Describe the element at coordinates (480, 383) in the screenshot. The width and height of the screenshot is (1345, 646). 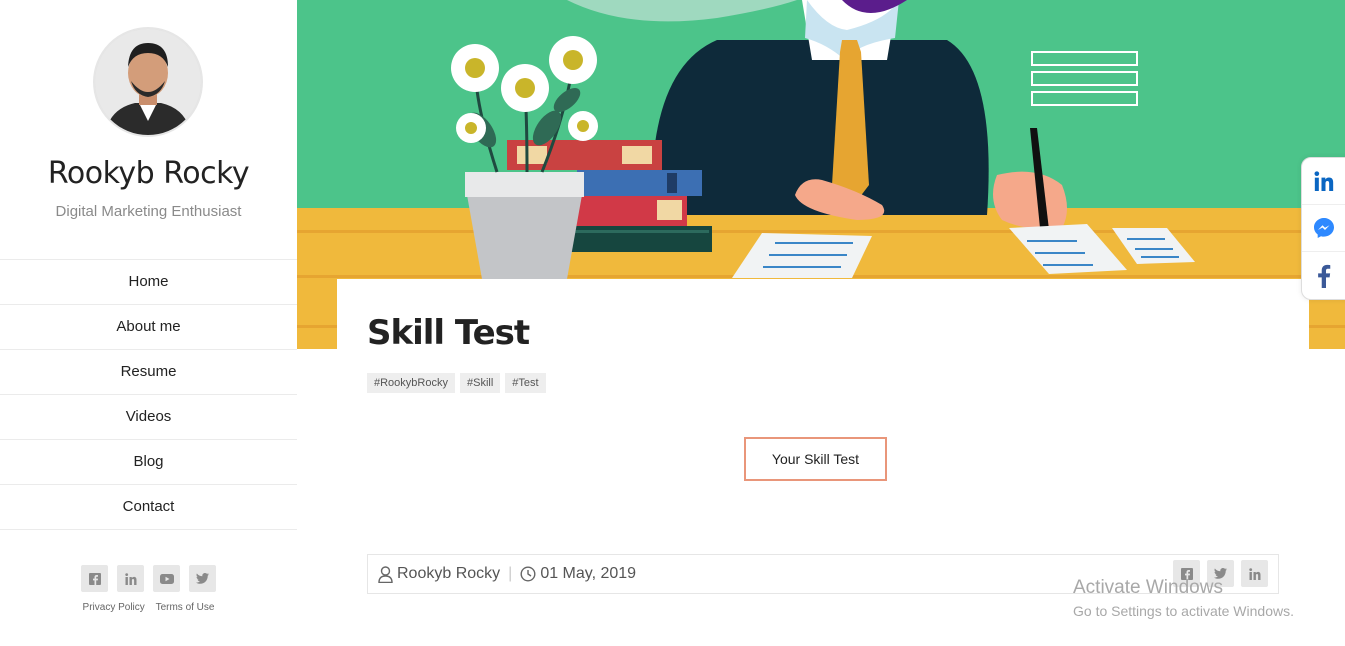
I see `tag-skill: #Skill` at that location.